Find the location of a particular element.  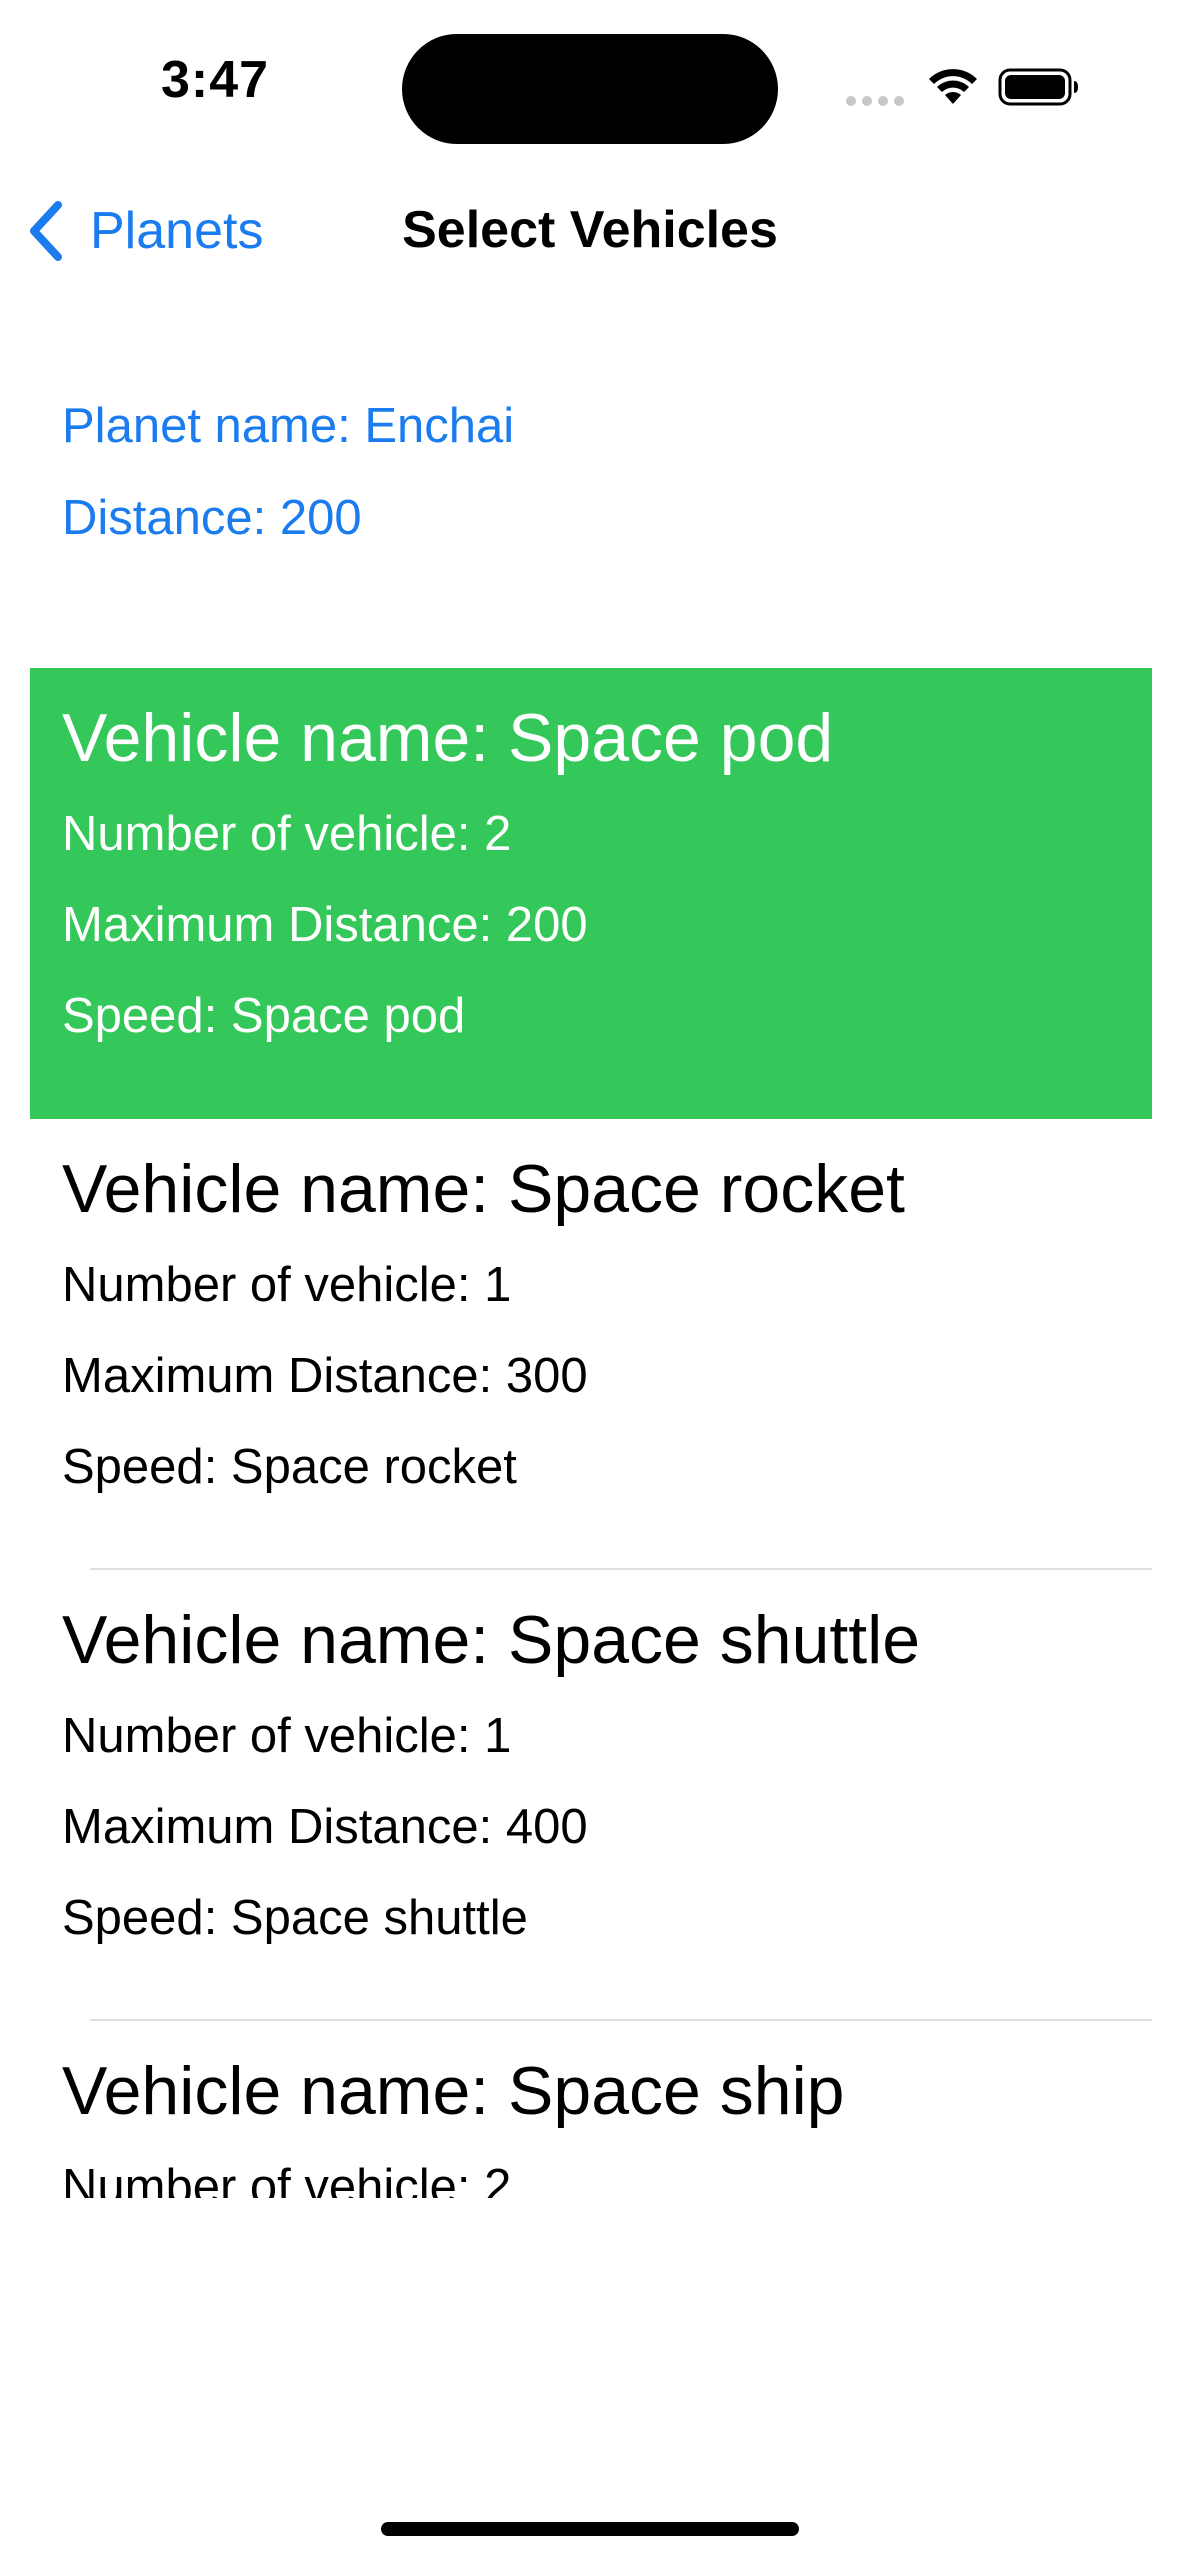

vehicle-name: Vehicle name: Space ship is located at coordinates (453, 2091).